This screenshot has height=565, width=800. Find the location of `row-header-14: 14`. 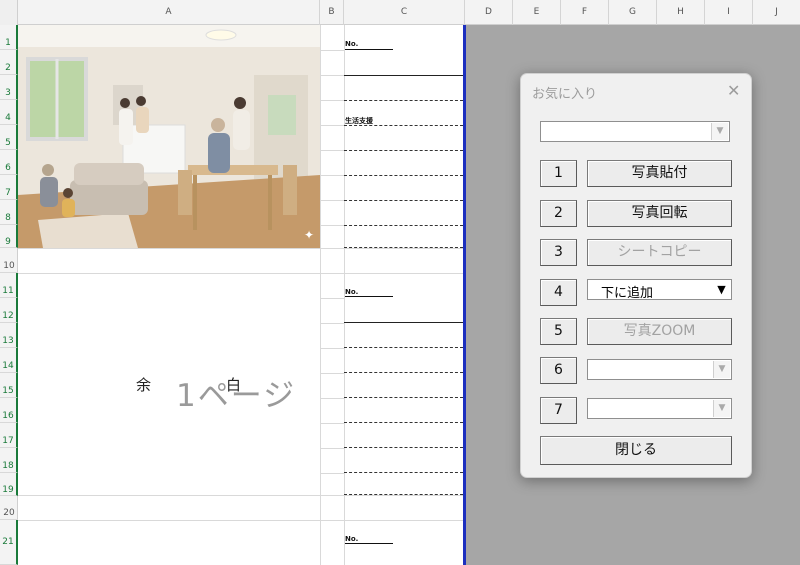

row-header-14: 14 is located at coordinates (9, 360).